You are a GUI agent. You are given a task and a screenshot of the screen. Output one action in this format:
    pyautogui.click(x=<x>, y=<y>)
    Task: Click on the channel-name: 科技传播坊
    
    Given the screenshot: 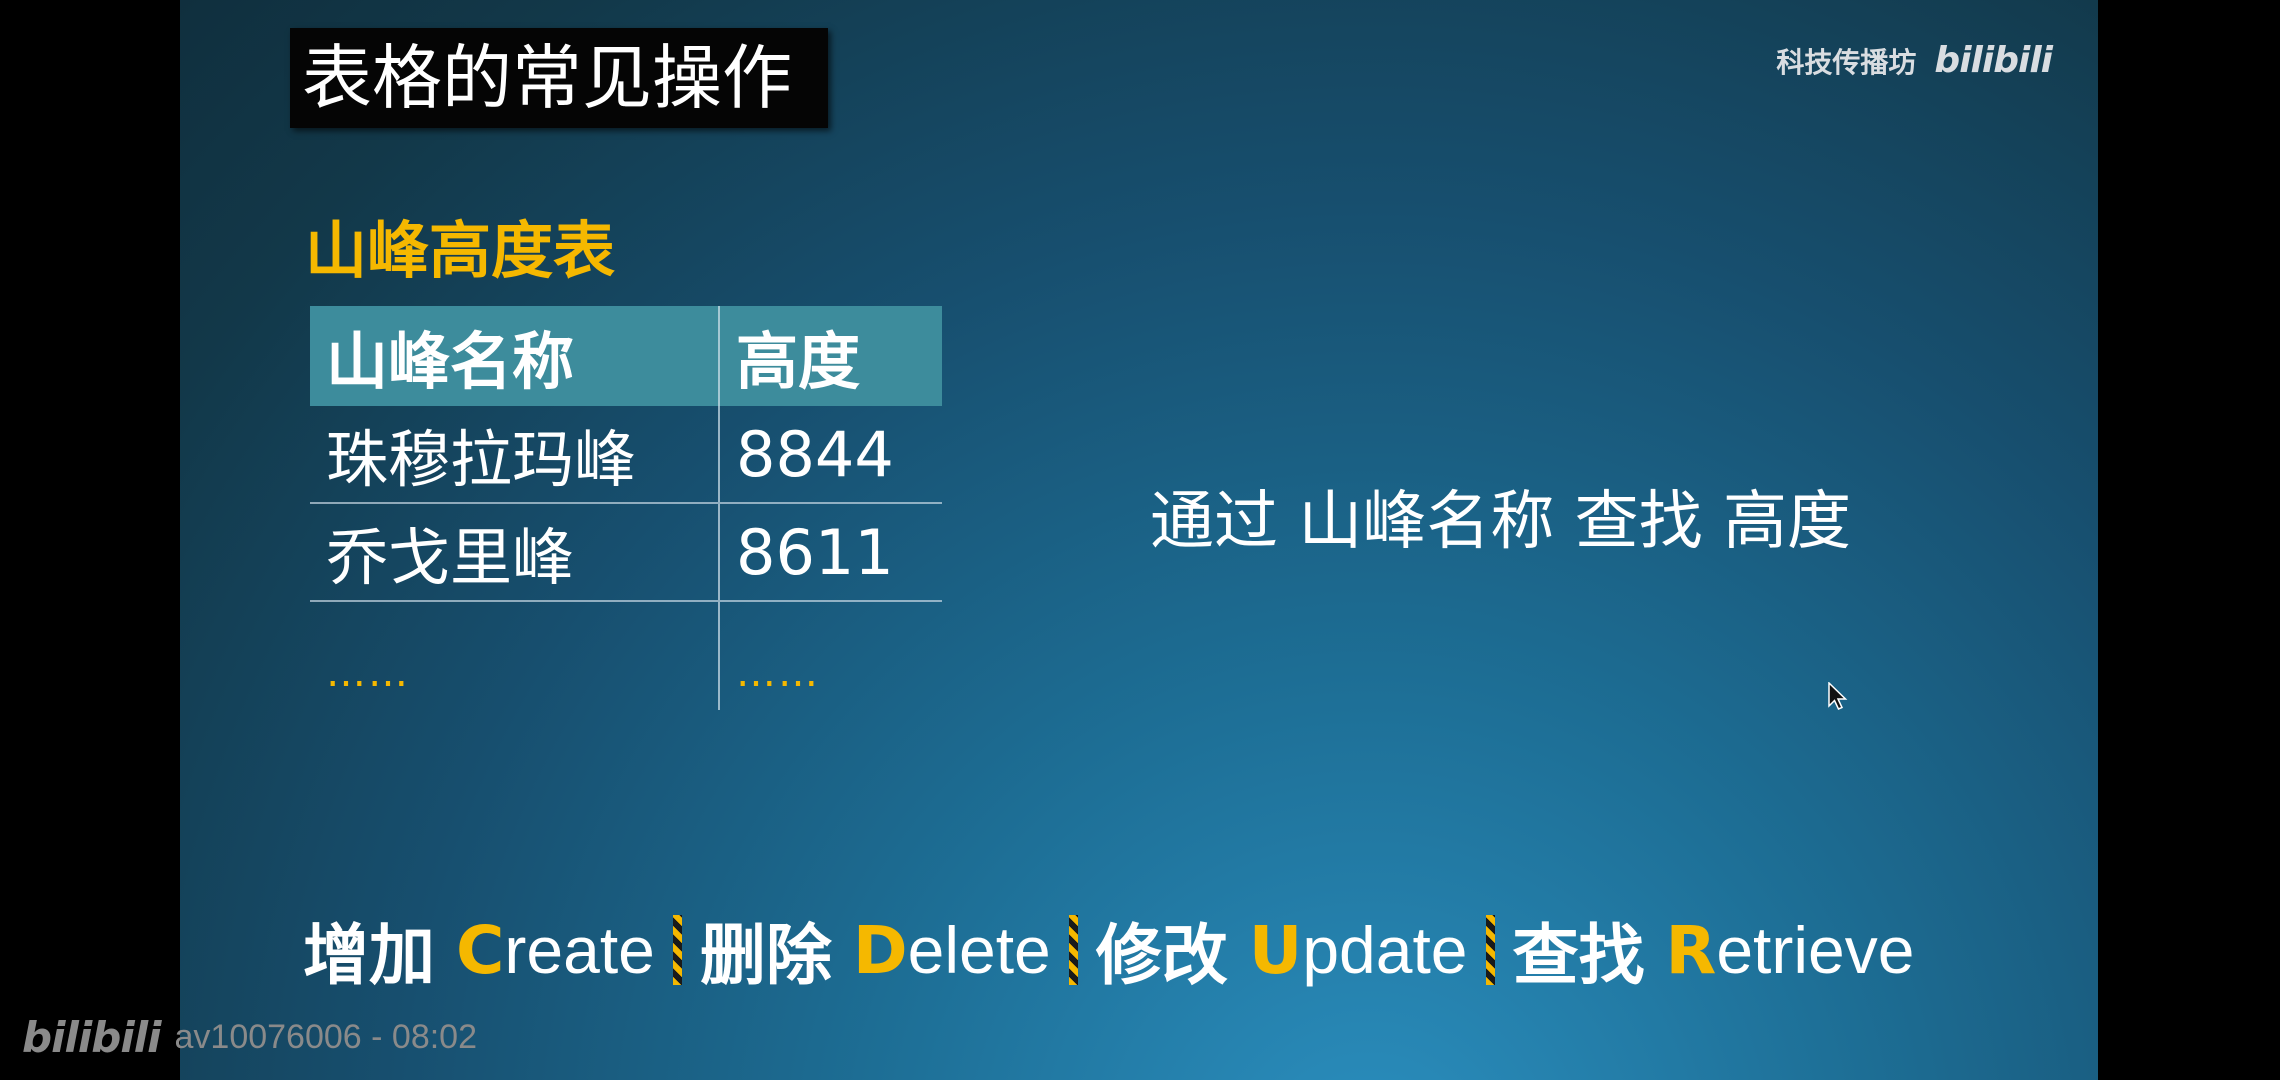 What is the action you would take?
    pyautogui.click(x=1846, y=62)
    